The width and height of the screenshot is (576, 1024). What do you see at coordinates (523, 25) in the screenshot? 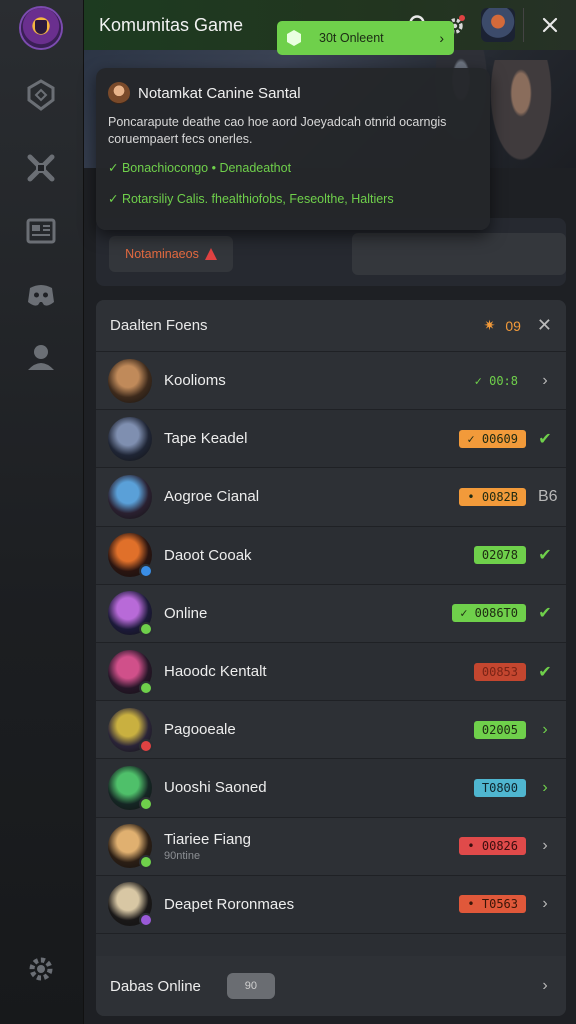
I see `header-divider` at bounding box center [523, 25].